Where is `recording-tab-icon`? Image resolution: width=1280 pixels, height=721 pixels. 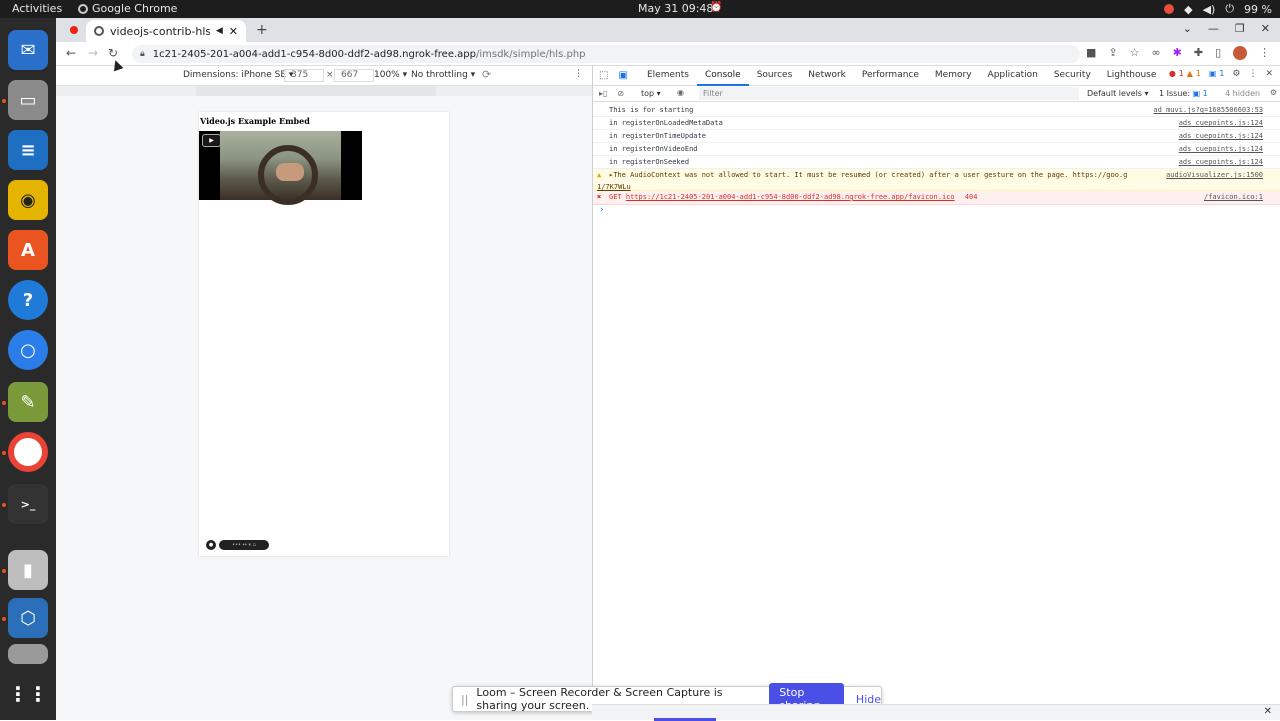
recording-tab-icon is located at coordinates (74, 30).